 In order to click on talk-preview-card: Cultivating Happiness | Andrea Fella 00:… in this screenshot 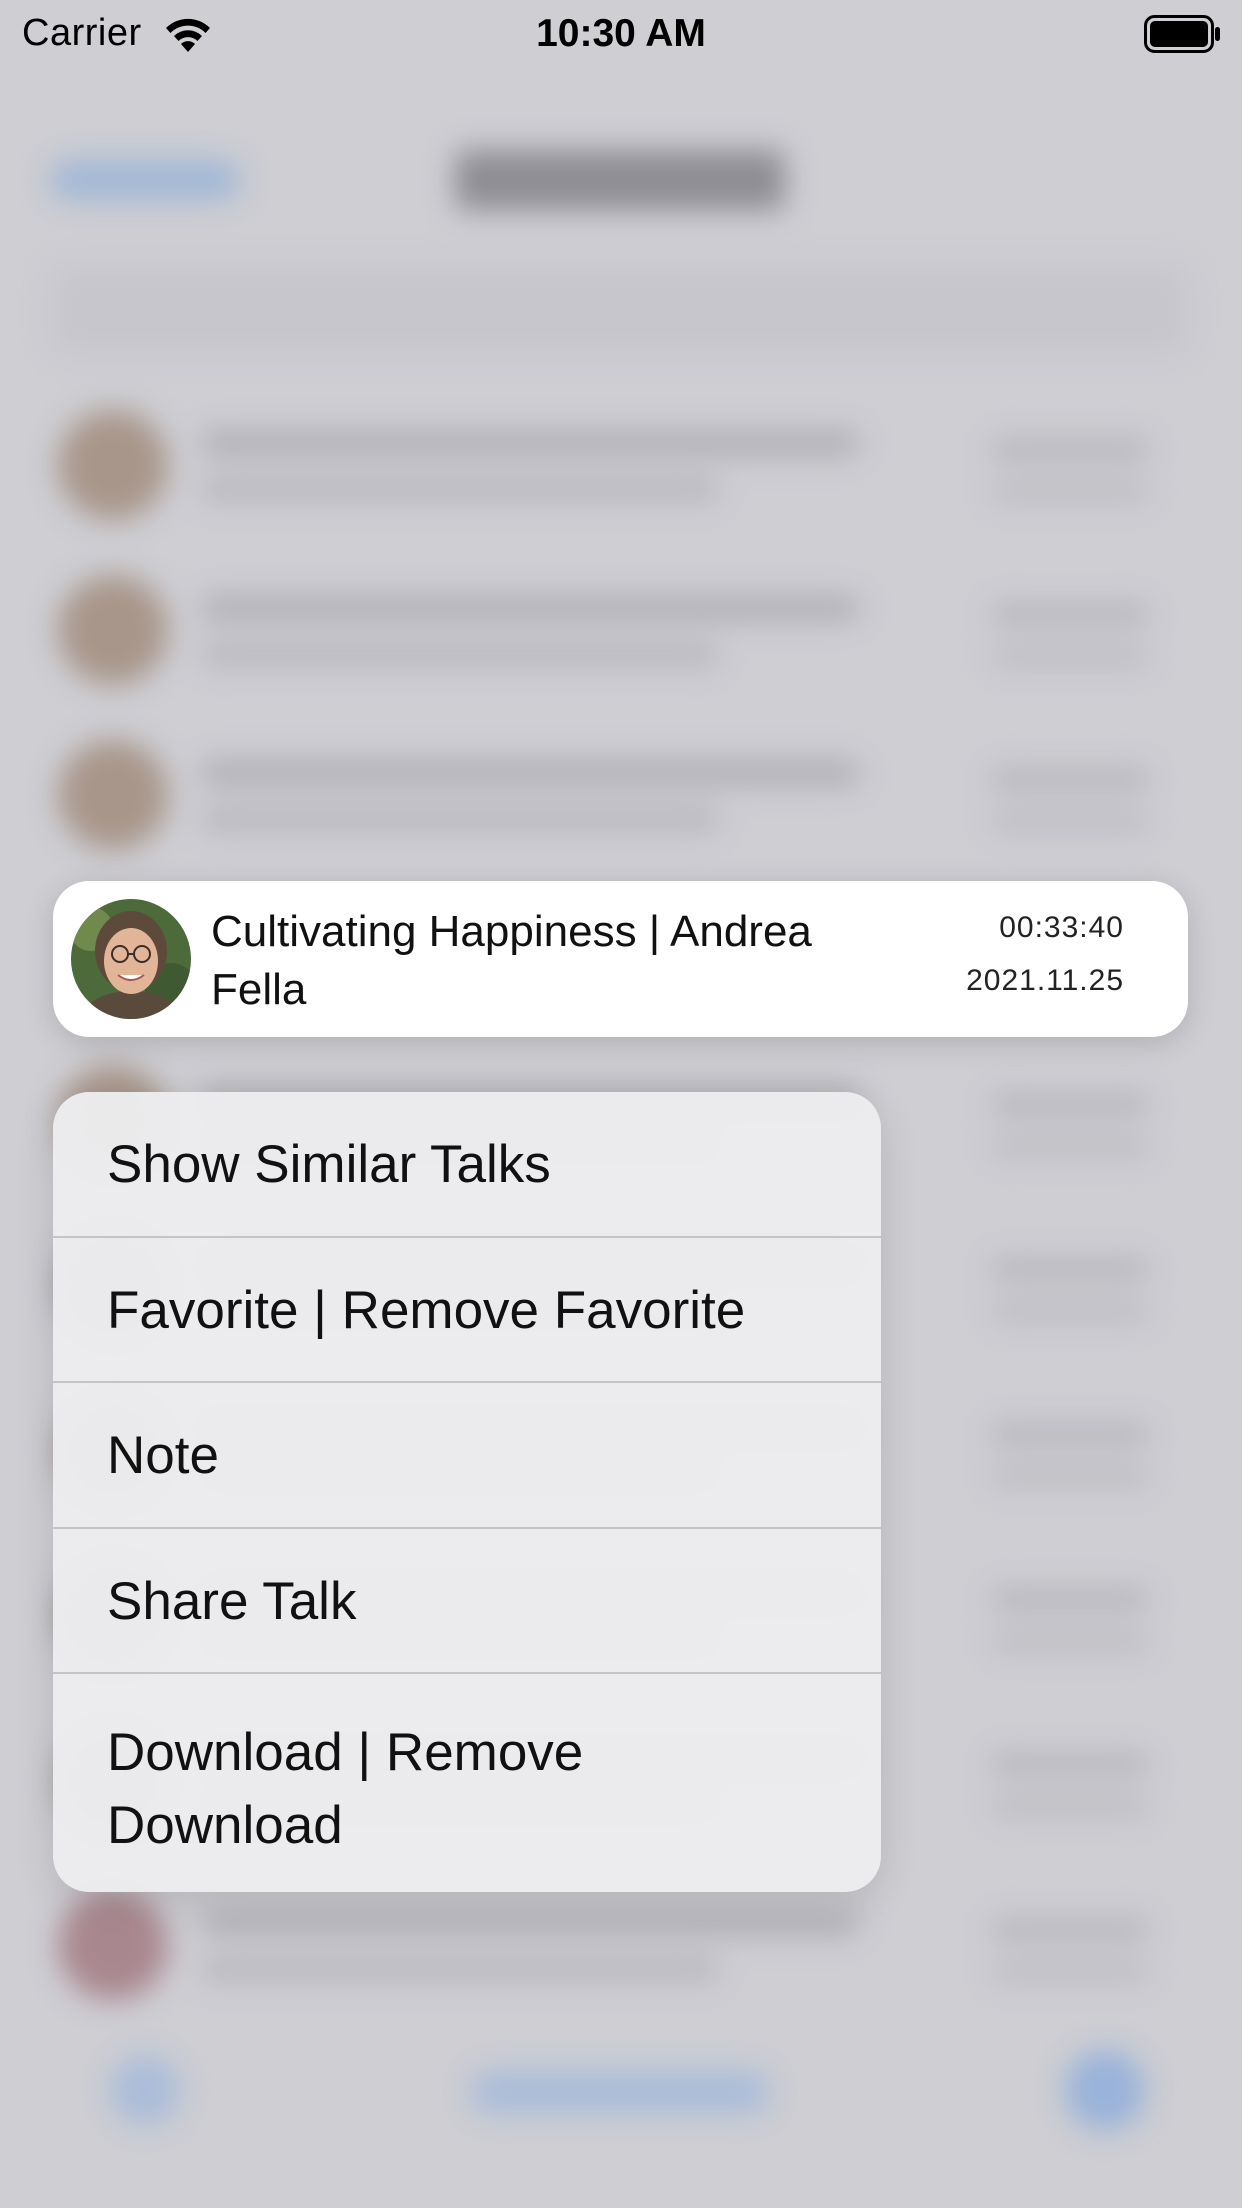, I will do `click(620, 959)`.